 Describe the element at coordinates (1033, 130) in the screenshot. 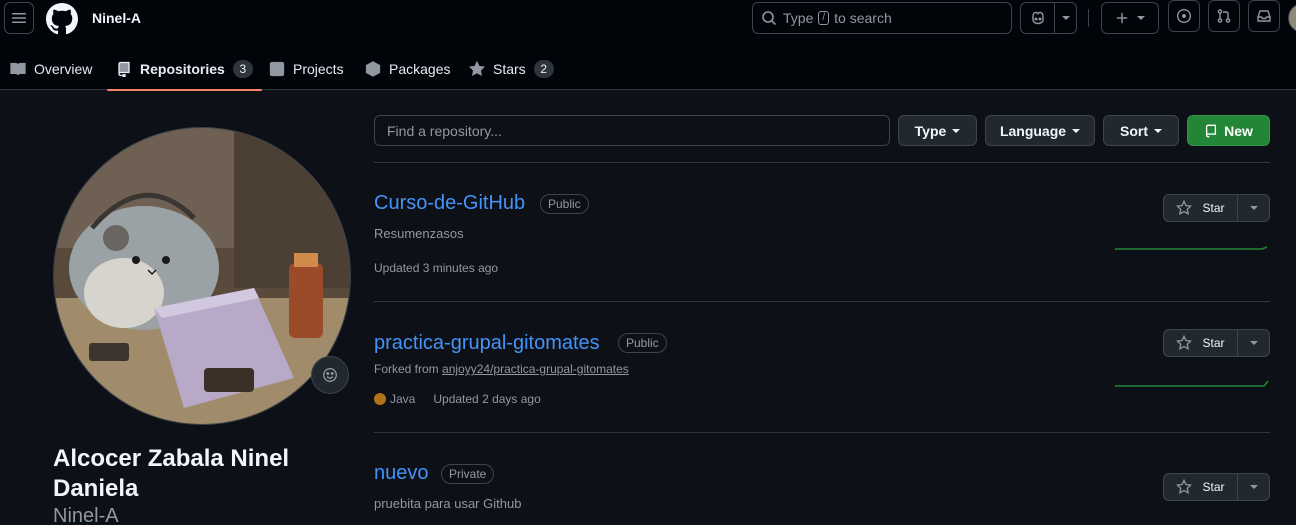

I see `language-filter-label: Language` at that location.